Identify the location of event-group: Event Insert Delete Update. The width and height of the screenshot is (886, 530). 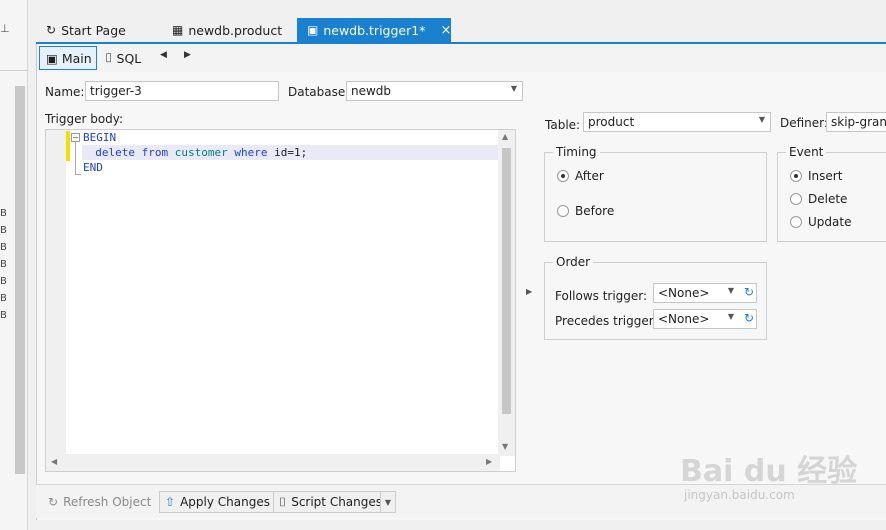
(831, 193).